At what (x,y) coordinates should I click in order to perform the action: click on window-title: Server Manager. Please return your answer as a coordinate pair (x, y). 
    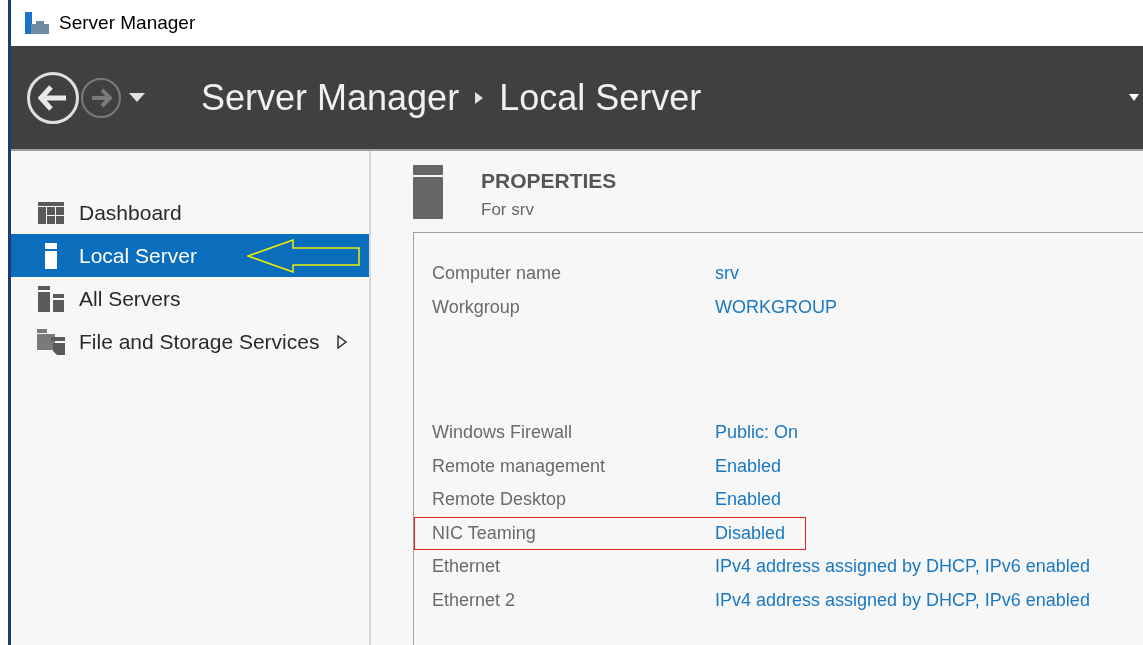
    Looking at the image, I should click on (127, 22).